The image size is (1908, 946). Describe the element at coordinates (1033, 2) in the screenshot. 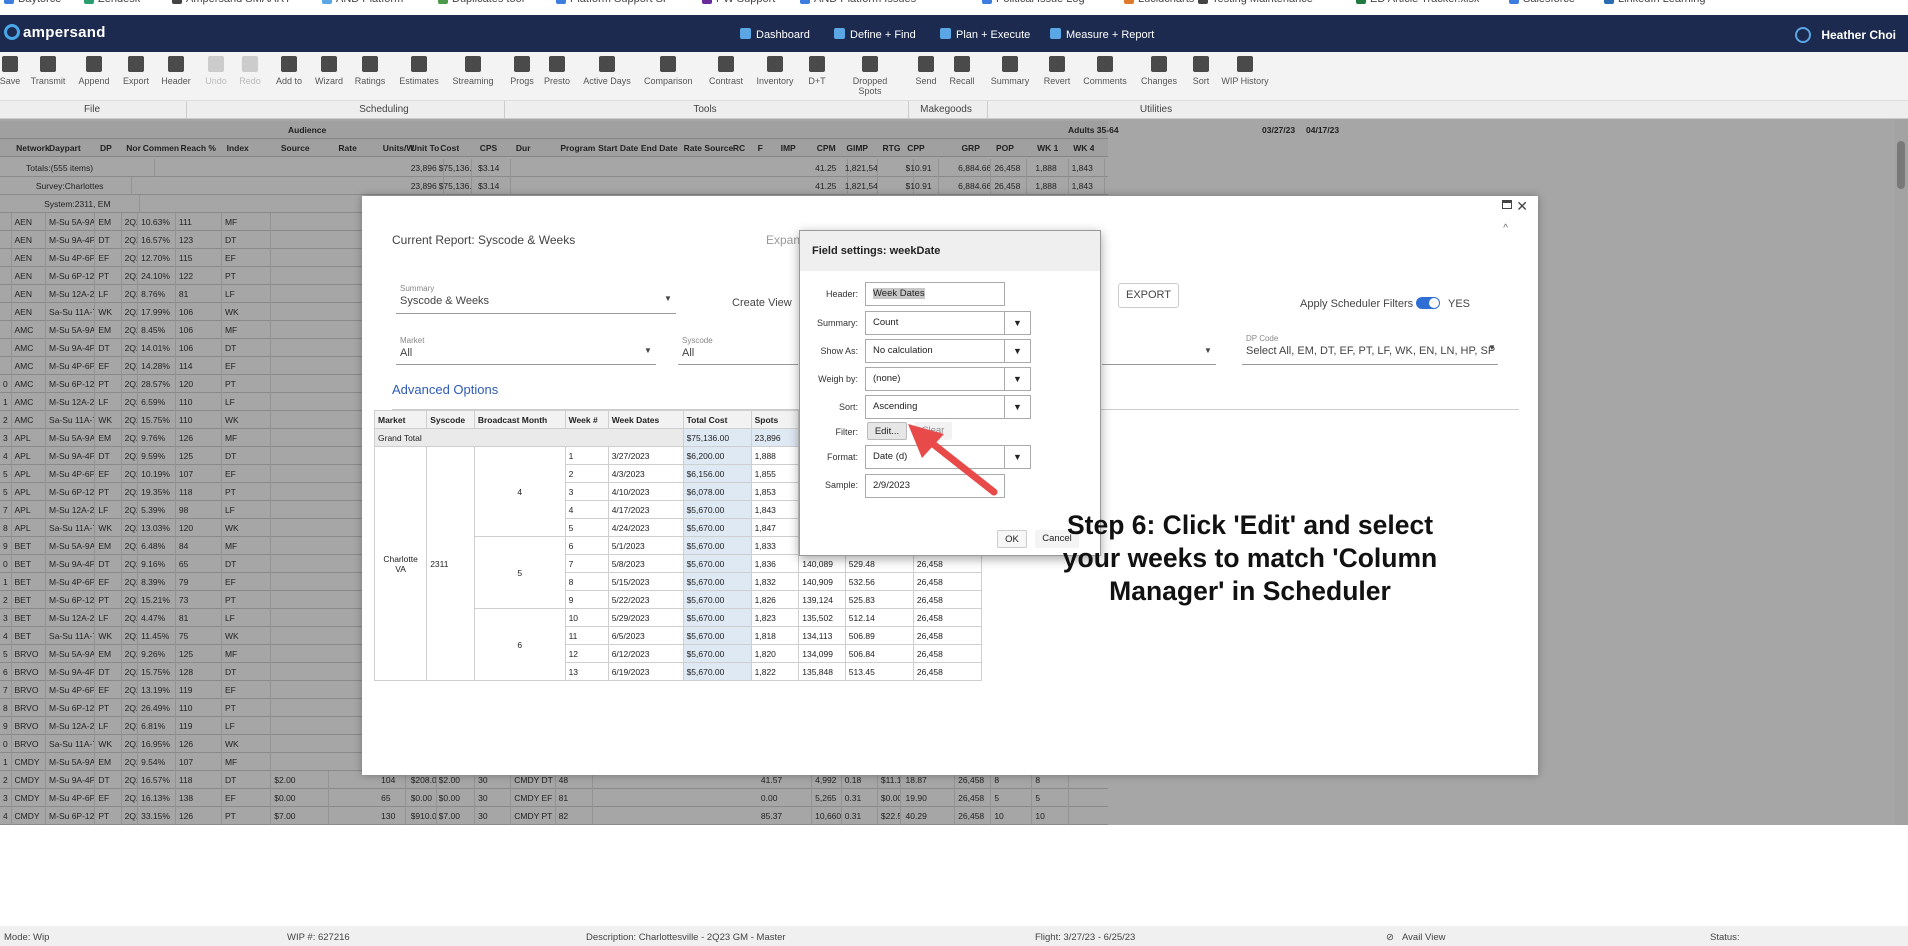

I see `bookmark-item: Political Issue Log` at that location.